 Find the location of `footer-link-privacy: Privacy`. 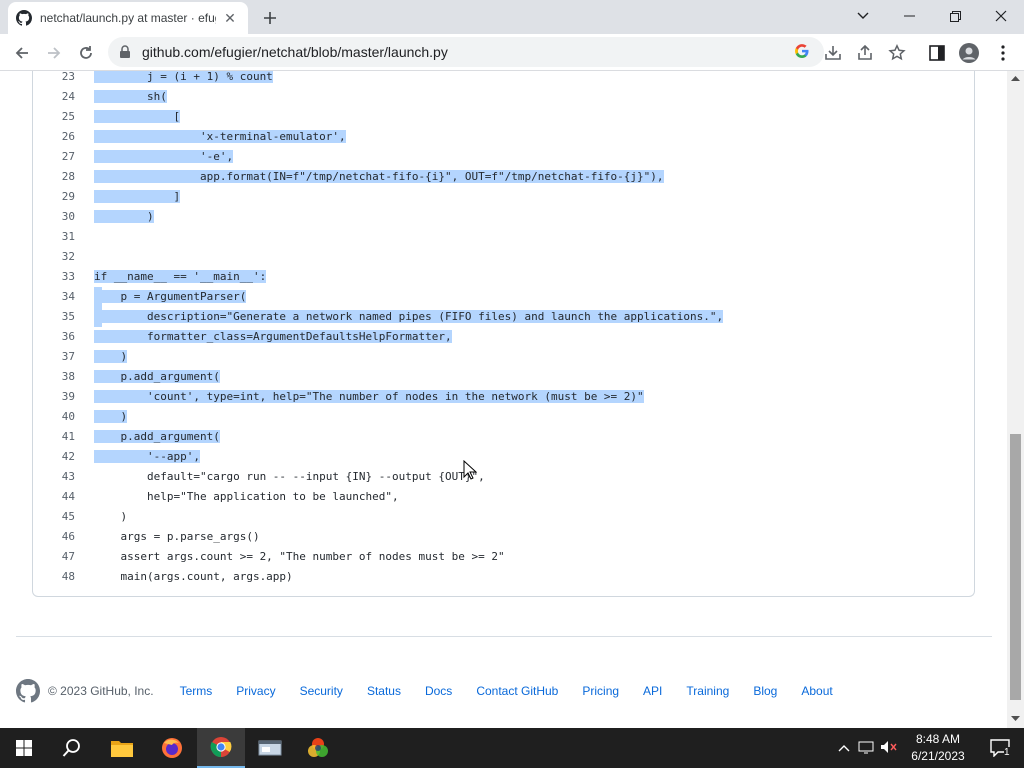

footer-link-privacy: Privacy is located at coordinates (255, 691).